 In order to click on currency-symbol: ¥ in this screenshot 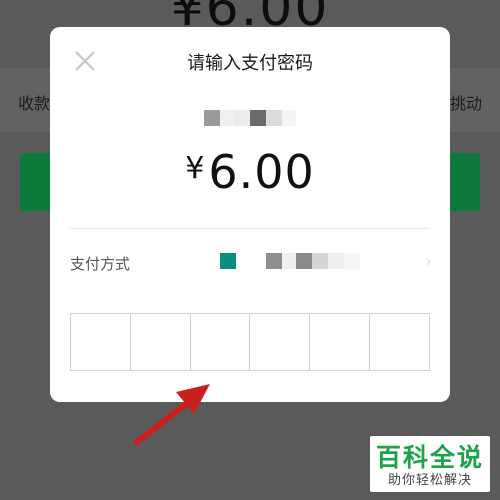, I will do `click(195, 168)`.